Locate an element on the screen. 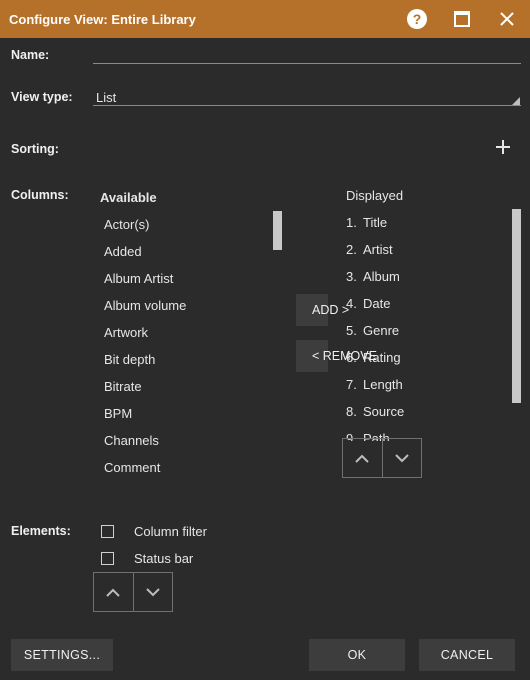 The image size is (530, 680). displayed-column-label: Title is located at coordinates (375, 222).